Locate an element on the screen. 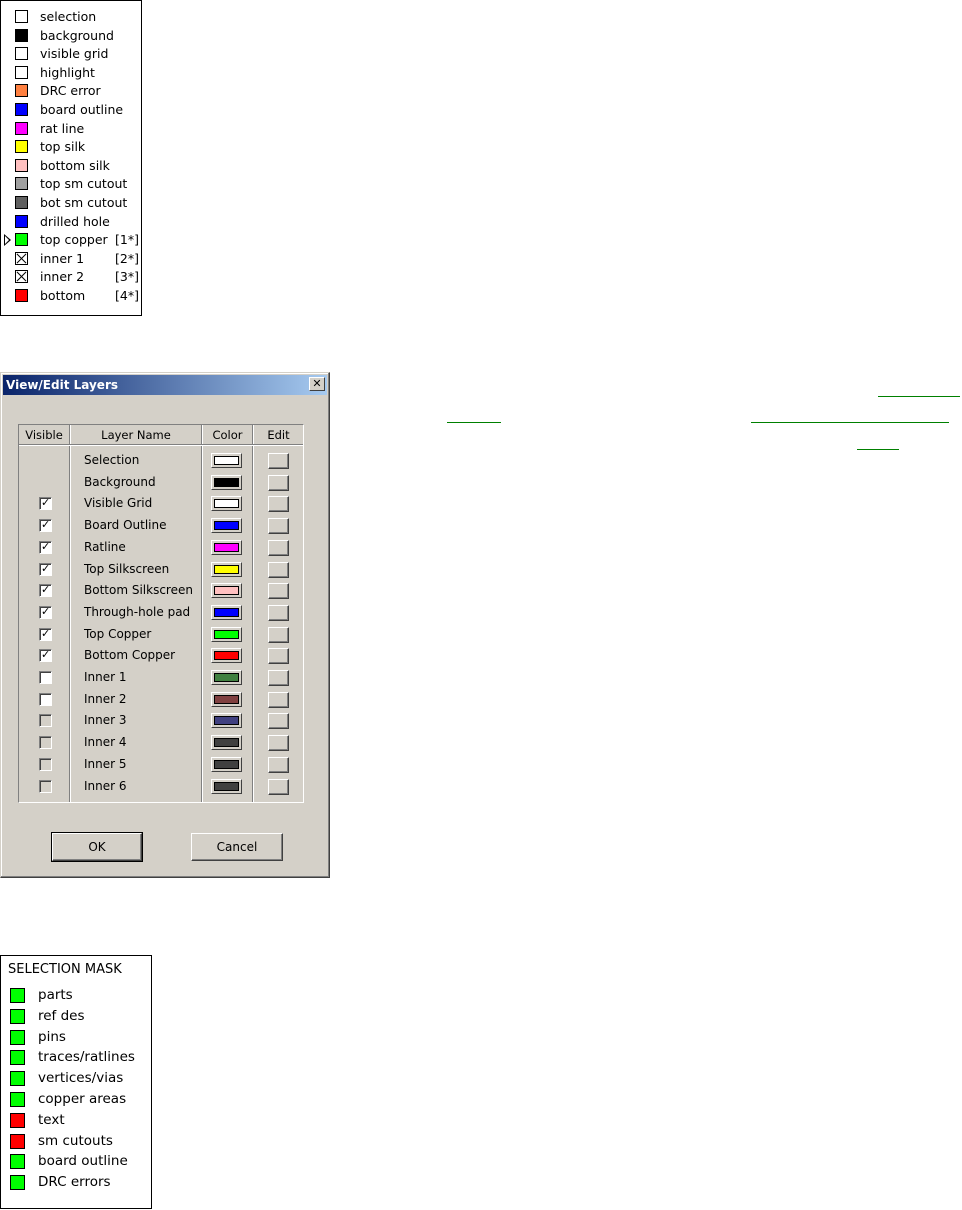 The height and width of the screenshot is (1210, 962). selection-mask-item: sm cutouts is located at coordinates (76, 1141).